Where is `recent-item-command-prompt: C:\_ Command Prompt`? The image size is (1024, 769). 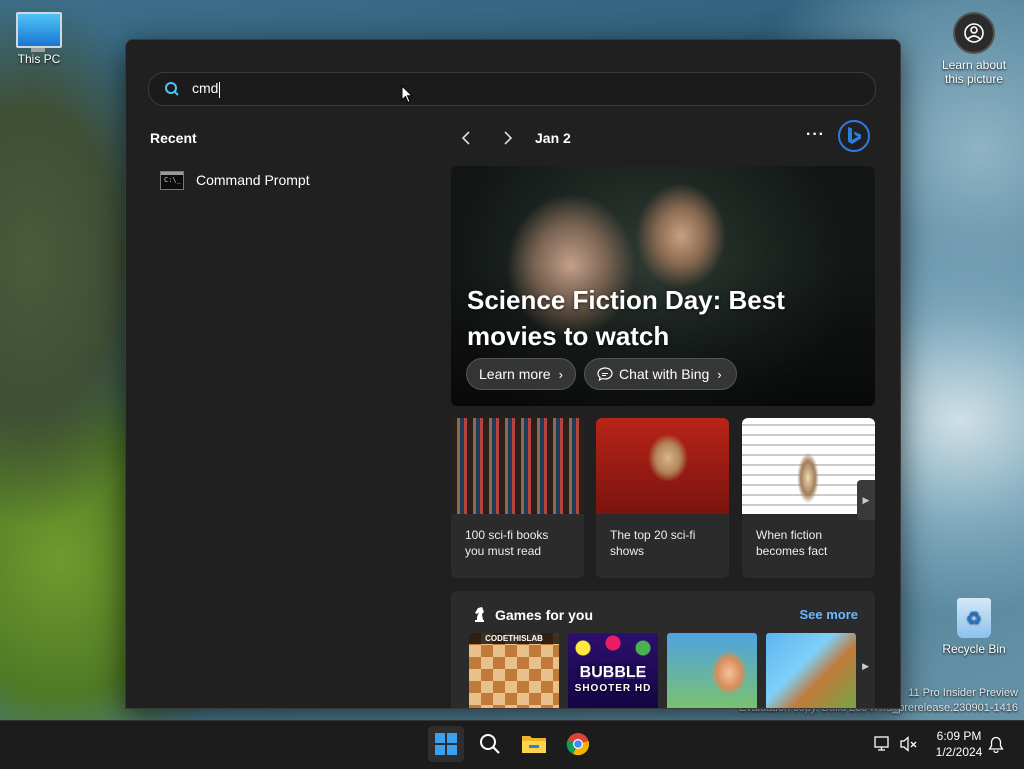
recent-item-command-prompt: C:\_ Command Prompt is located at coordinates (285, 180).